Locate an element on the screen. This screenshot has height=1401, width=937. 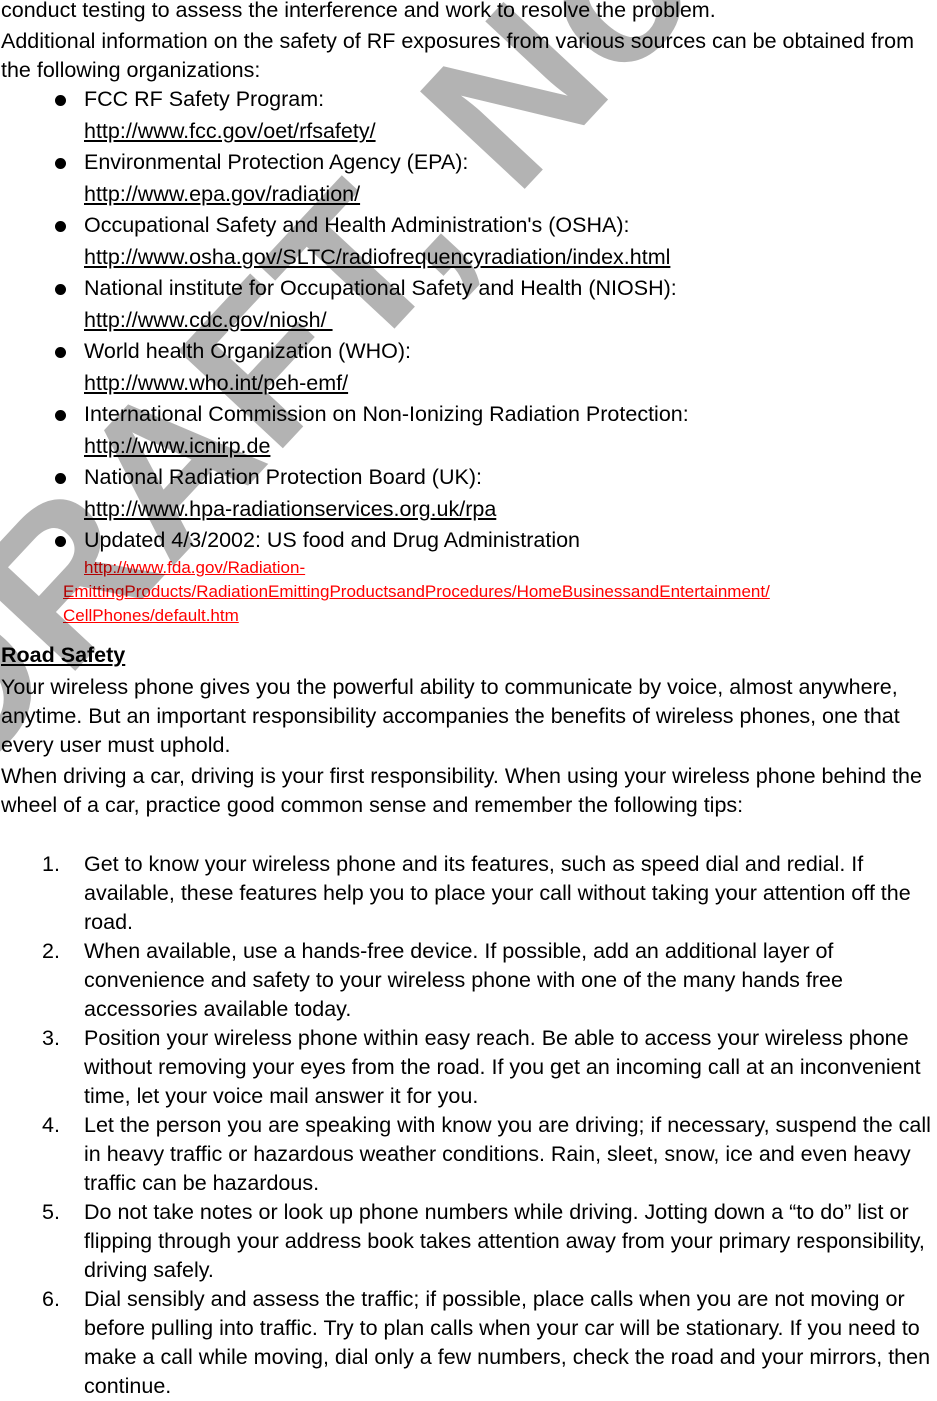
organization-name: World health Organization (WHO): is located at coordinates (247, 351).